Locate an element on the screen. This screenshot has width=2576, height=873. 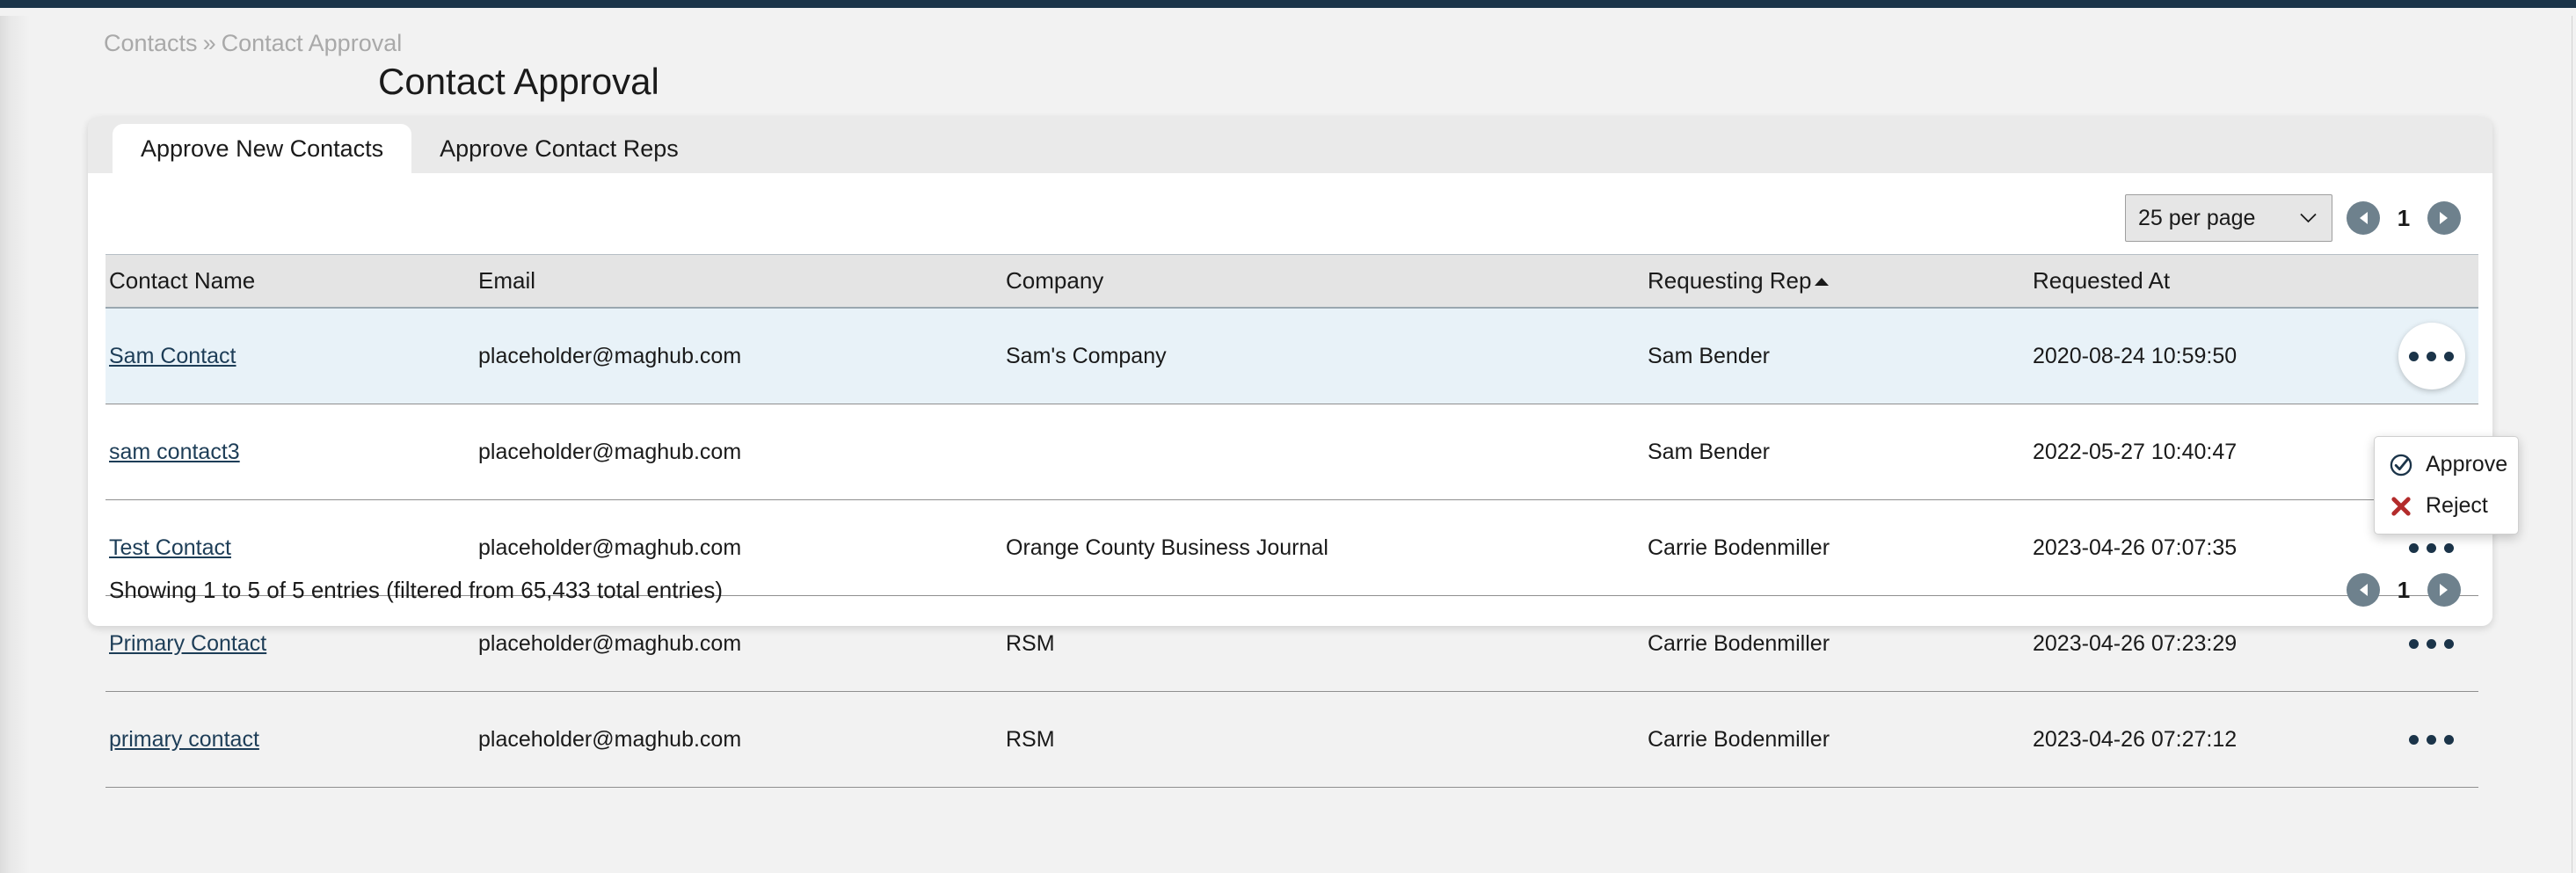
column-header-requesting-rep: Requesting Rep is located at coordinates (1840, 281).